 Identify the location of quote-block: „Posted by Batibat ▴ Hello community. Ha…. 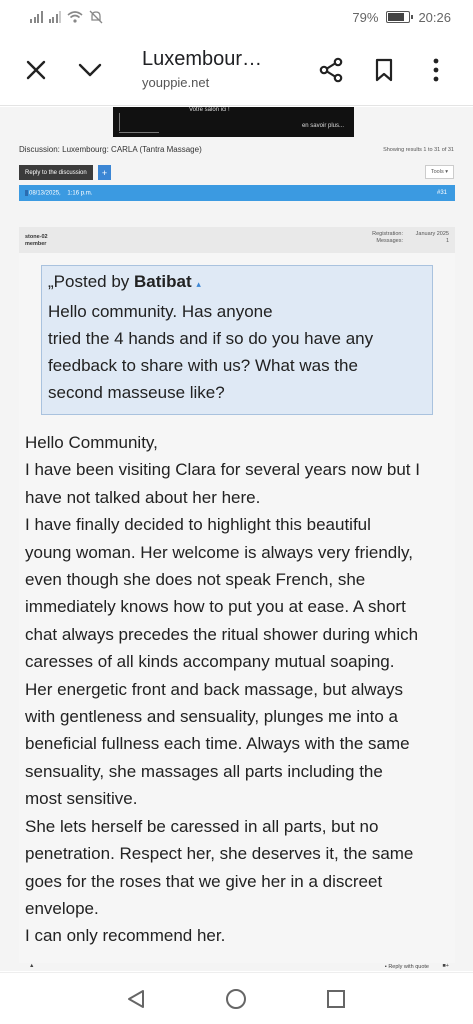
(237, 340).